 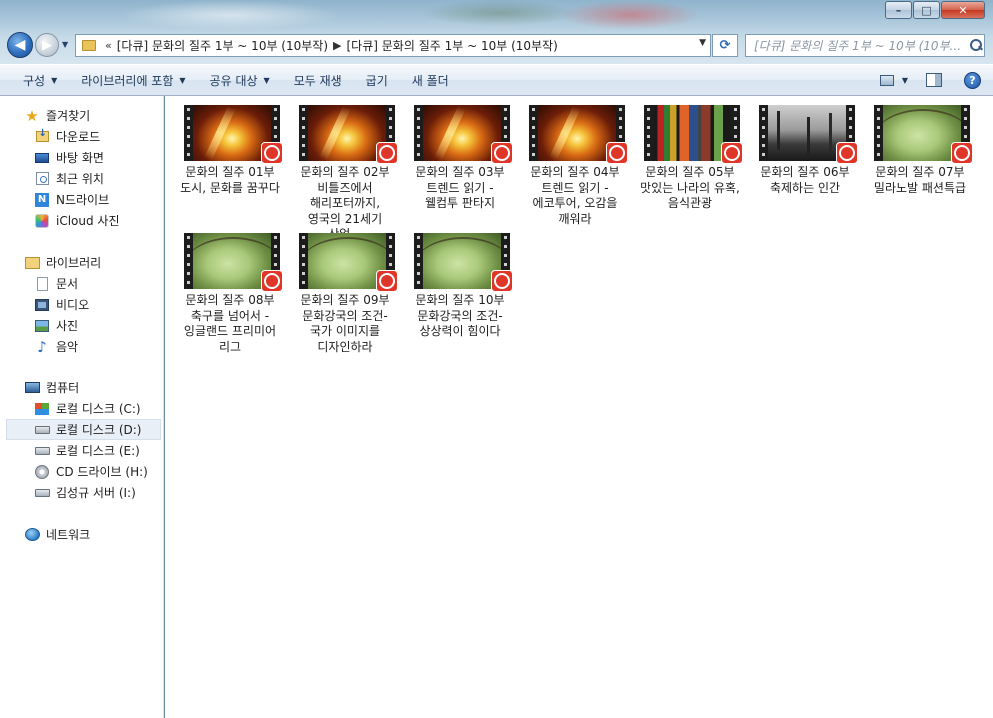 What do you see at coordinates (81, 325) in the screenshot?
I see `sidebar-item-pictures: 사진` at bounding box center [81, 325].